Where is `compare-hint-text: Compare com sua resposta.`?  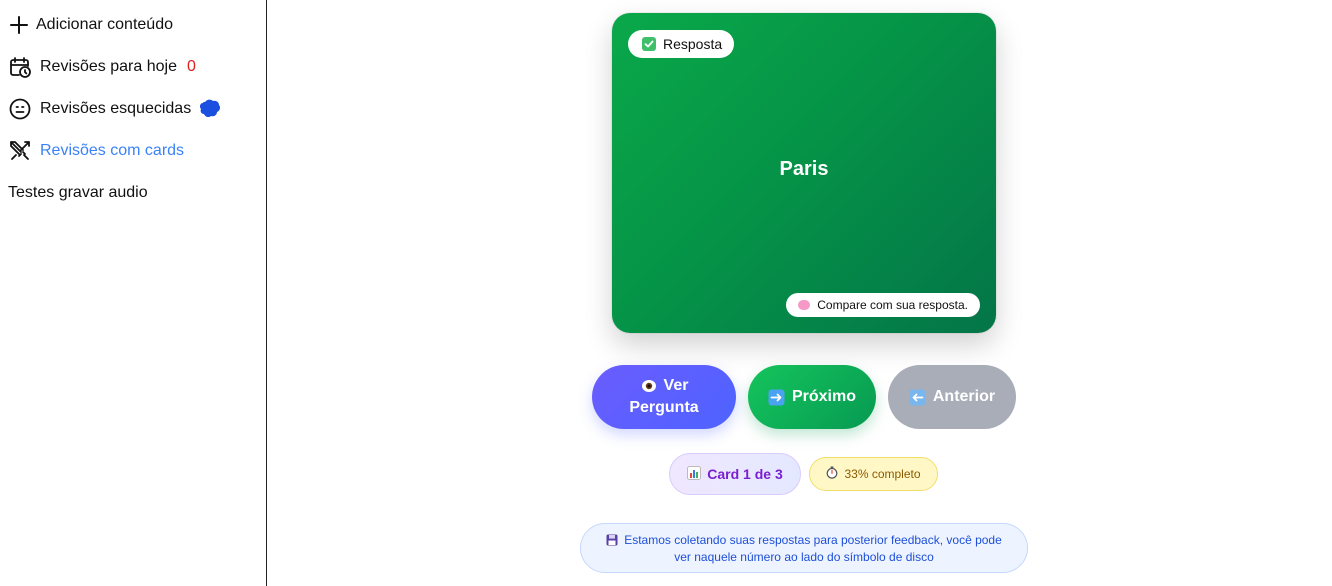 compare-hint-text: Compare com sua resposta. is located at coordinates (892, 305).